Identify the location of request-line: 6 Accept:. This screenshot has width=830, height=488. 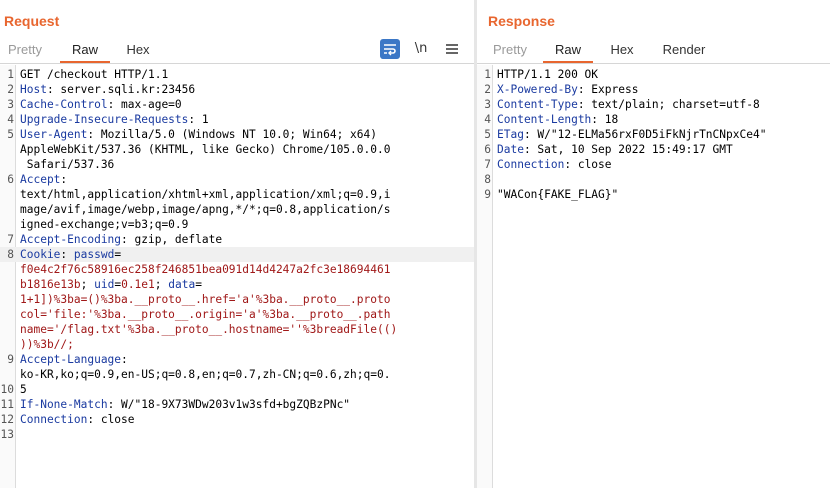
(237, 179).